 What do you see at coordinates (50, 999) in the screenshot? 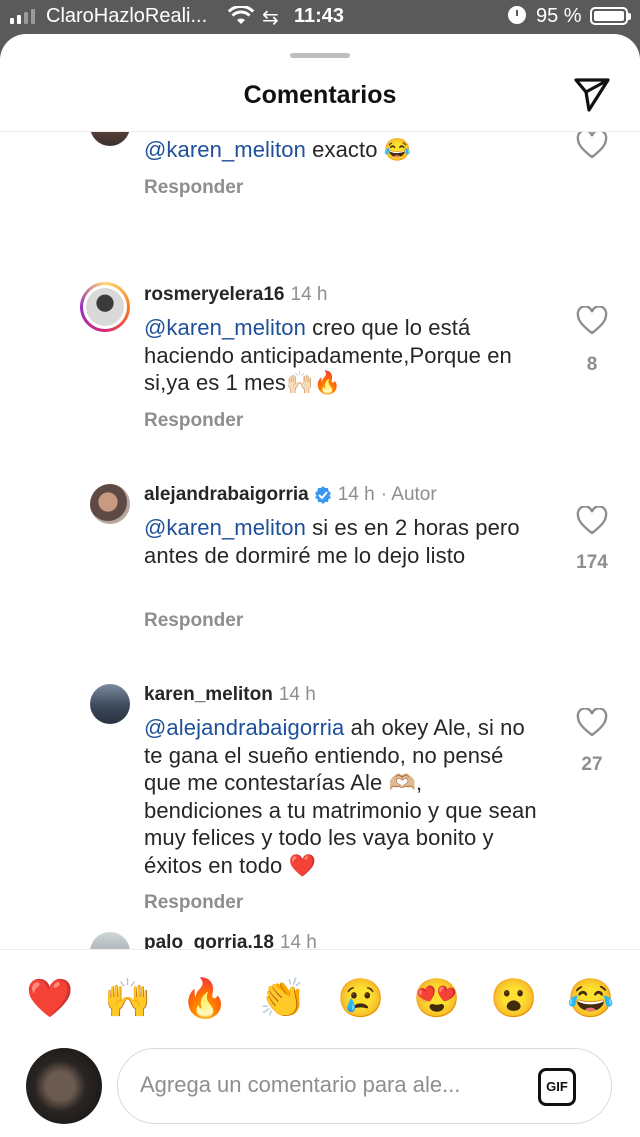
I see `heart-emoji-button: ❤️` at bounding box center [50, 999].